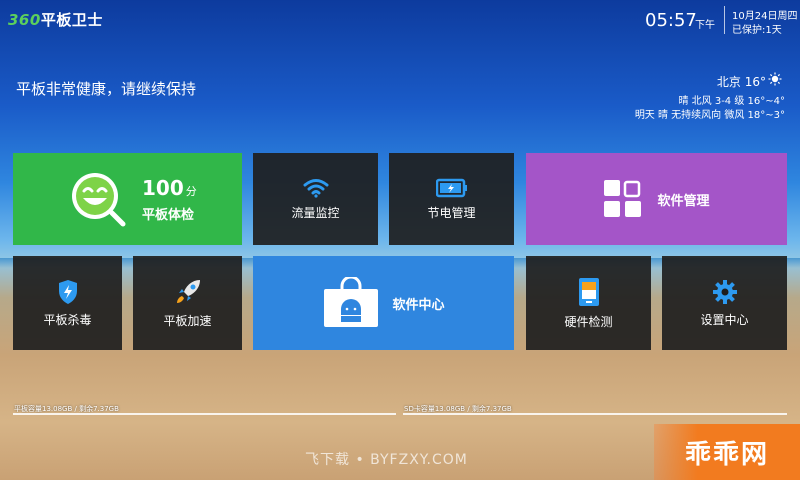 The width and height of the screenshot is (800, 480). I want to click on battery-icon, so click(451, 187).